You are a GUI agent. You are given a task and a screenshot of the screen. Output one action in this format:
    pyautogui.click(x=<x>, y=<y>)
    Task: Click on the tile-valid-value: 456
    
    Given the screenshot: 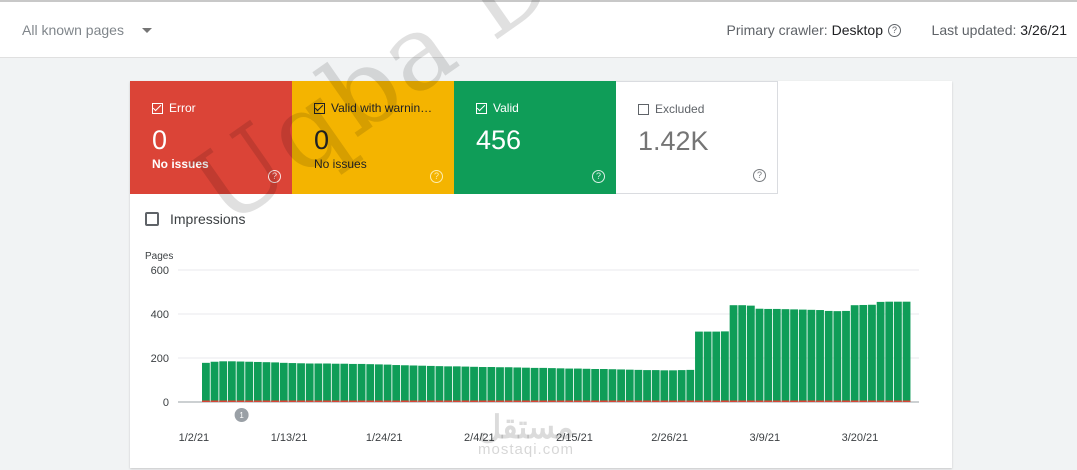 What is the action you would take?
    pyautogui.click(x=499, y=140)
    